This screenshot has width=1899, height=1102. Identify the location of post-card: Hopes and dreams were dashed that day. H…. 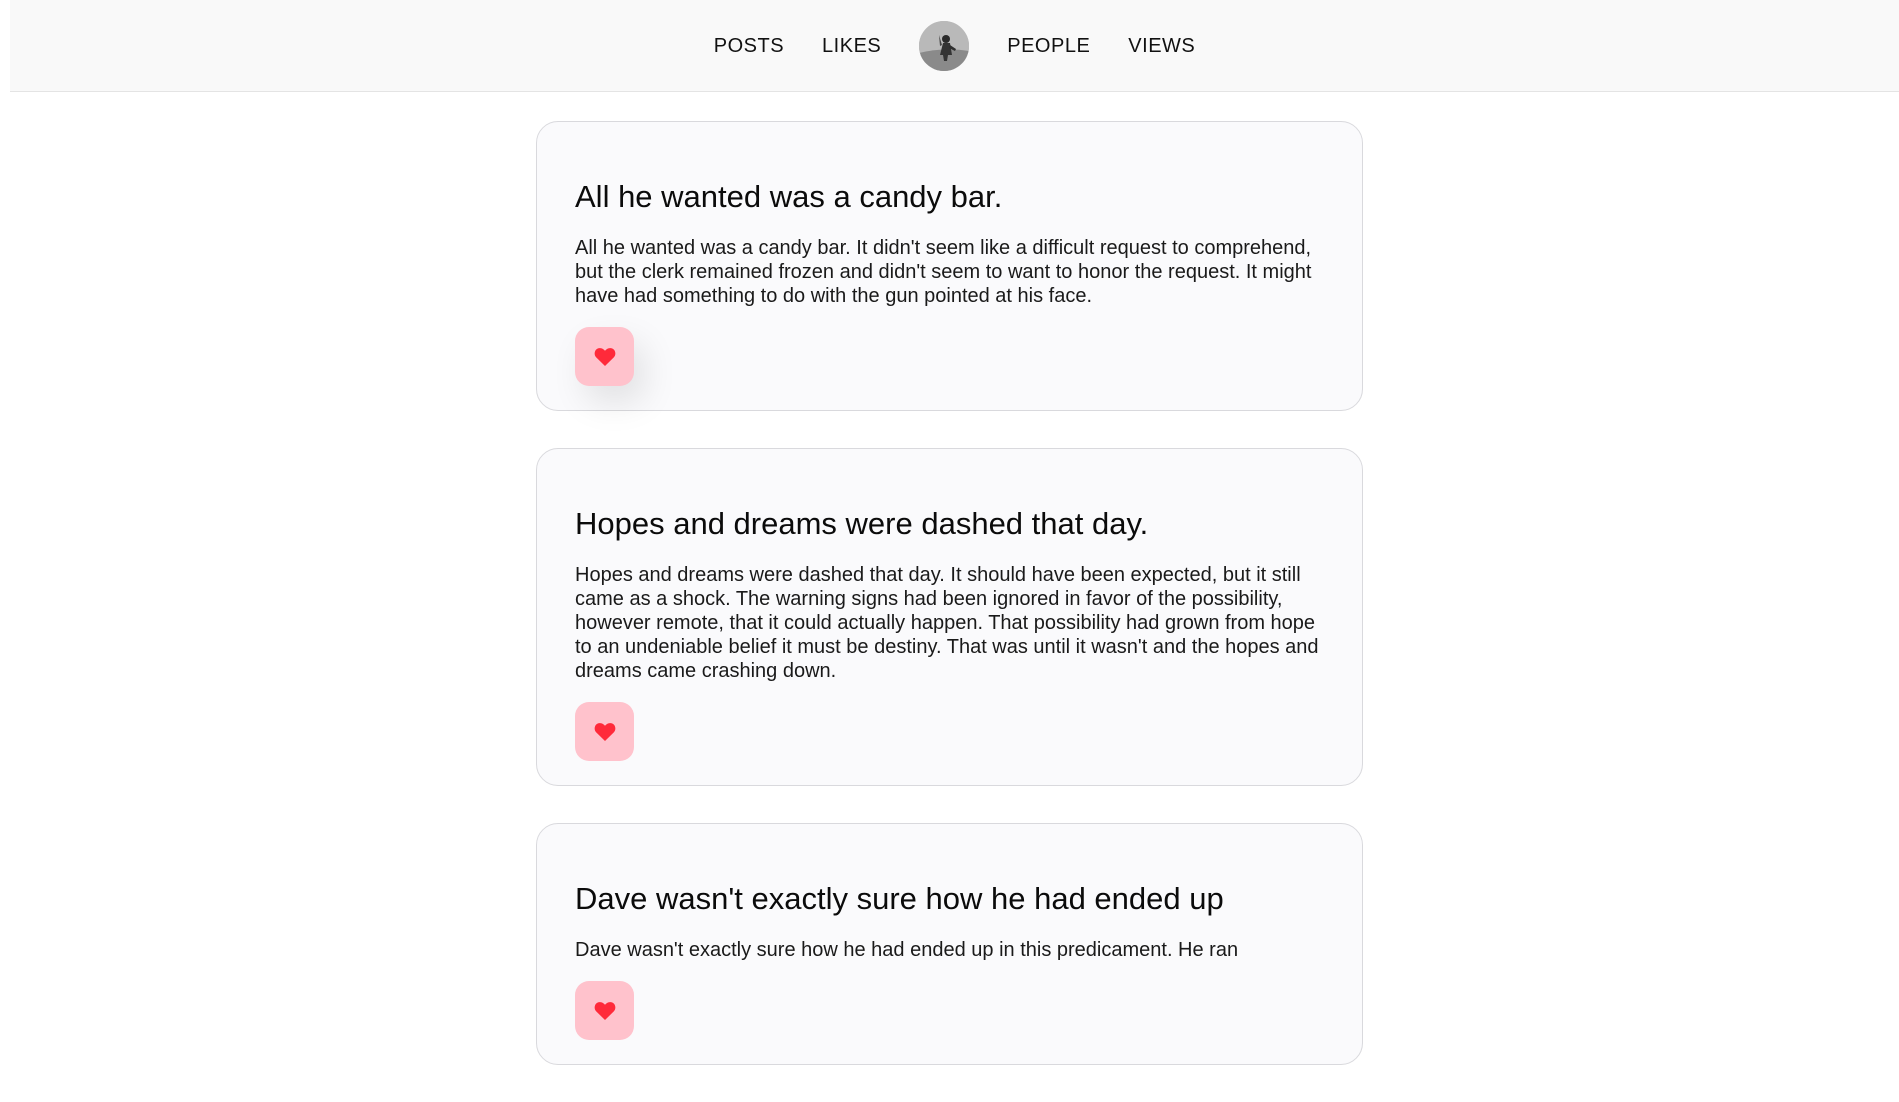
(949, 617).